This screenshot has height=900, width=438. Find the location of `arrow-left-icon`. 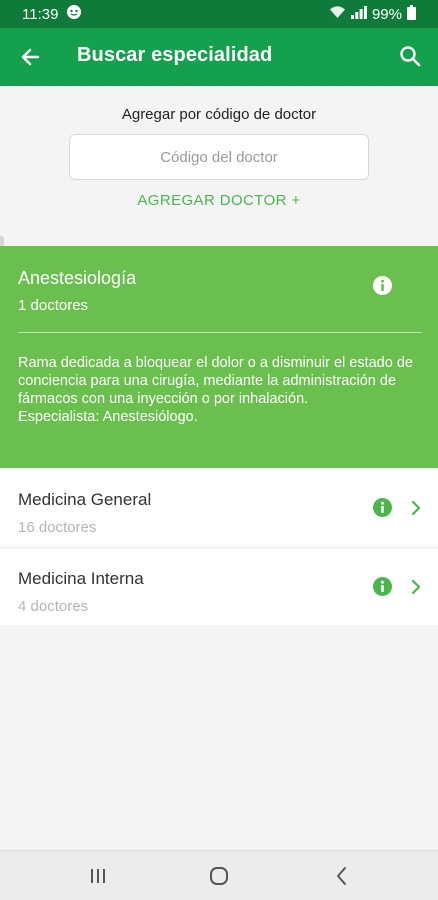

arrow-left-icon is located at coordinates (31, 57).